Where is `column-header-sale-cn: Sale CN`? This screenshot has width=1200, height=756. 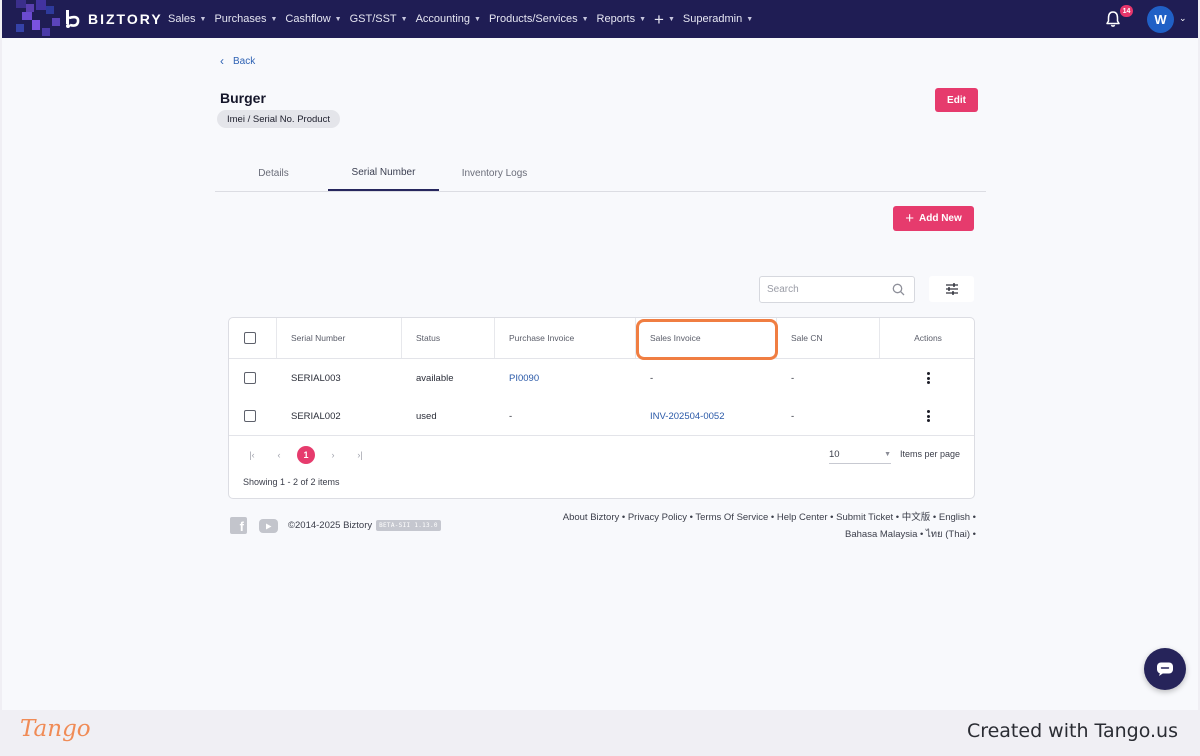 column-header-sale-cn: Sale CN is located at coordinates (828, 338).